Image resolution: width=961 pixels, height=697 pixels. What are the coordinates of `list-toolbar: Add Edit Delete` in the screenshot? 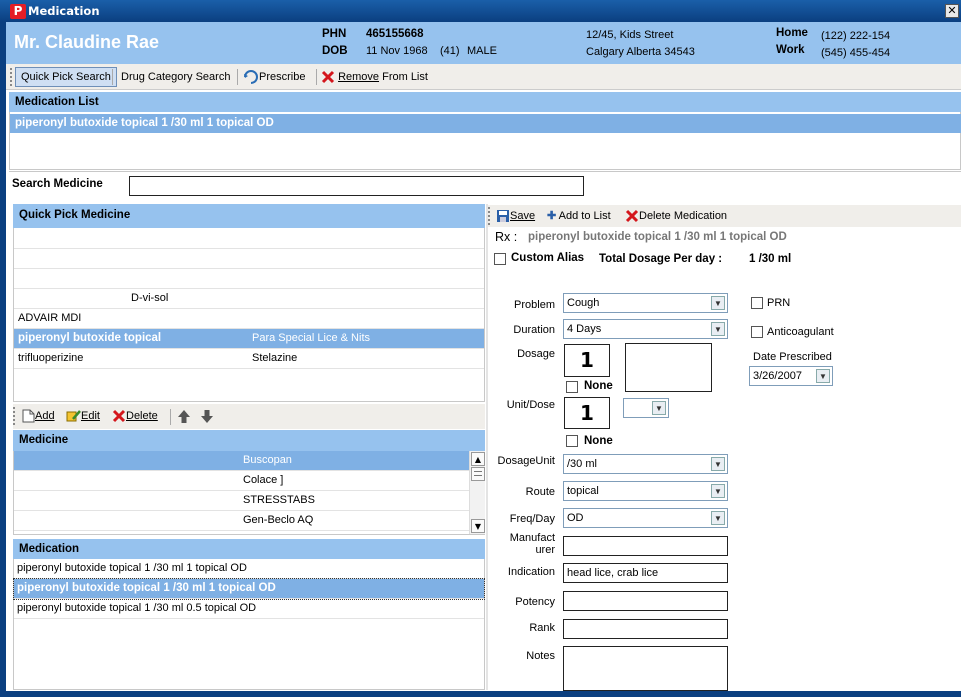 It's located at (249, 416).